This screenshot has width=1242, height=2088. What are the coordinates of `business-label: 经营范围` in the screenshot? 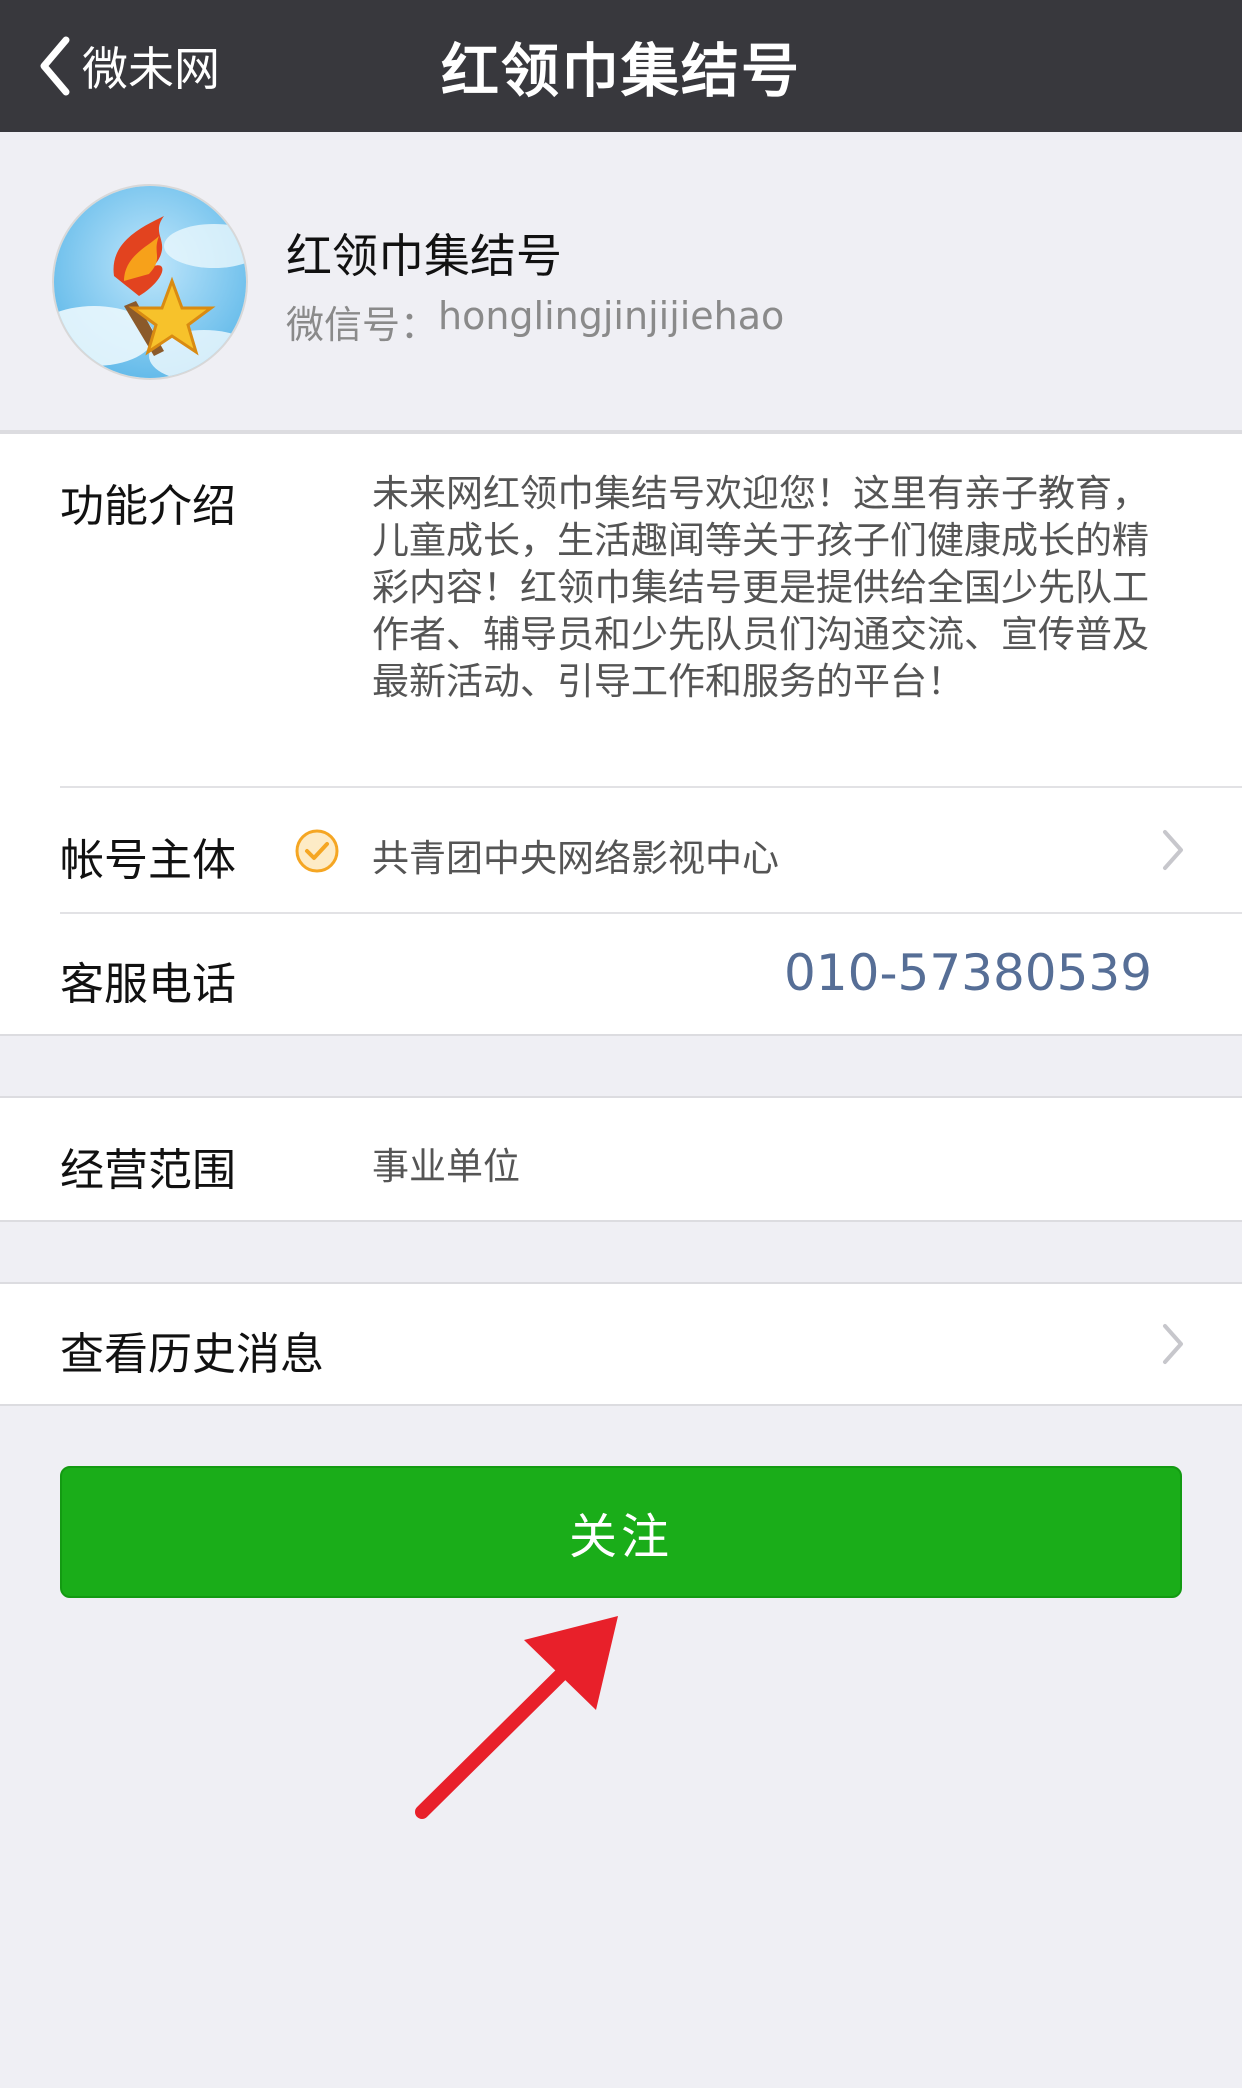 It's located at (148, 1170).